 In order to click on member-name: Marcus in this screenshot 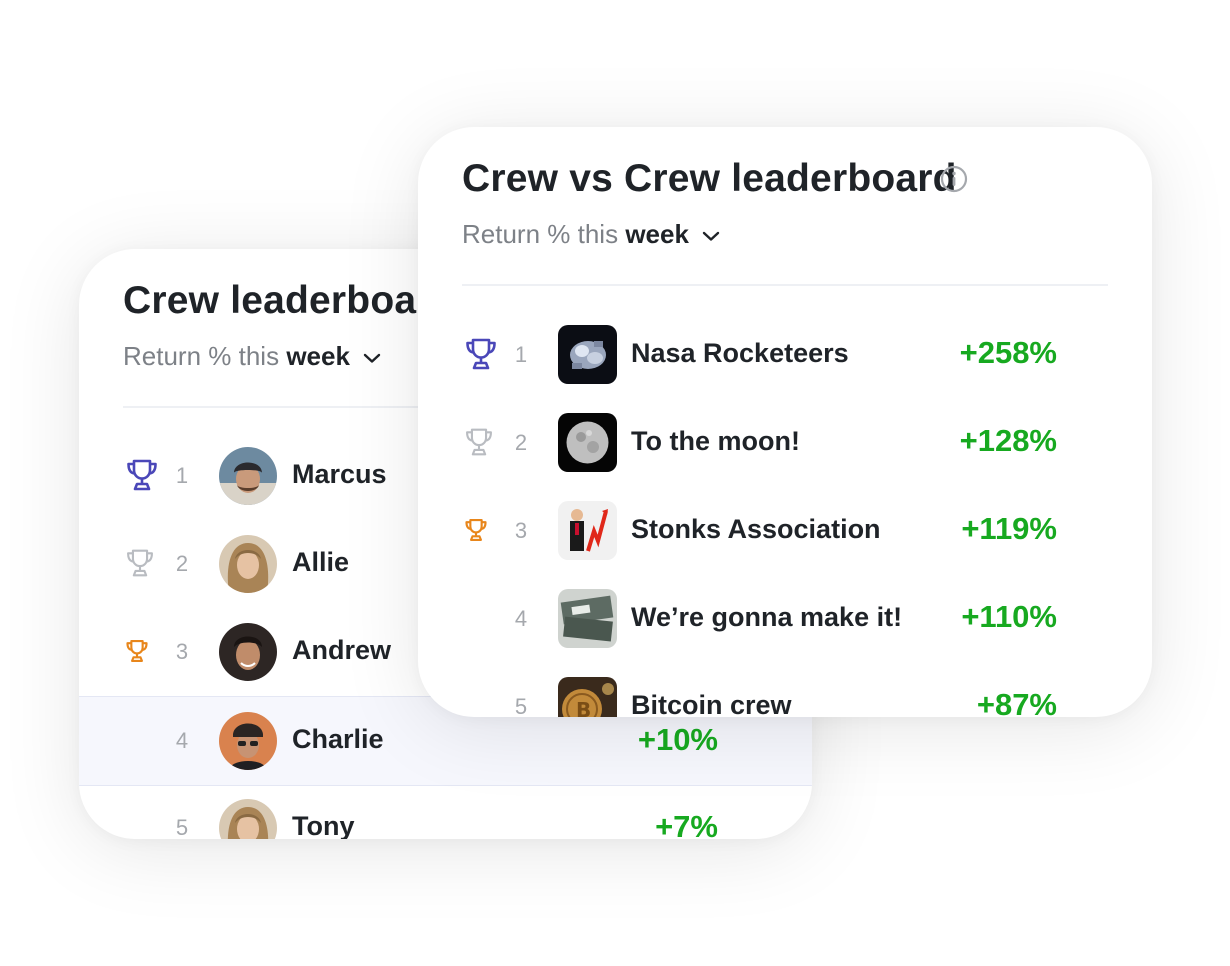, I will do `click(339, 474)`.